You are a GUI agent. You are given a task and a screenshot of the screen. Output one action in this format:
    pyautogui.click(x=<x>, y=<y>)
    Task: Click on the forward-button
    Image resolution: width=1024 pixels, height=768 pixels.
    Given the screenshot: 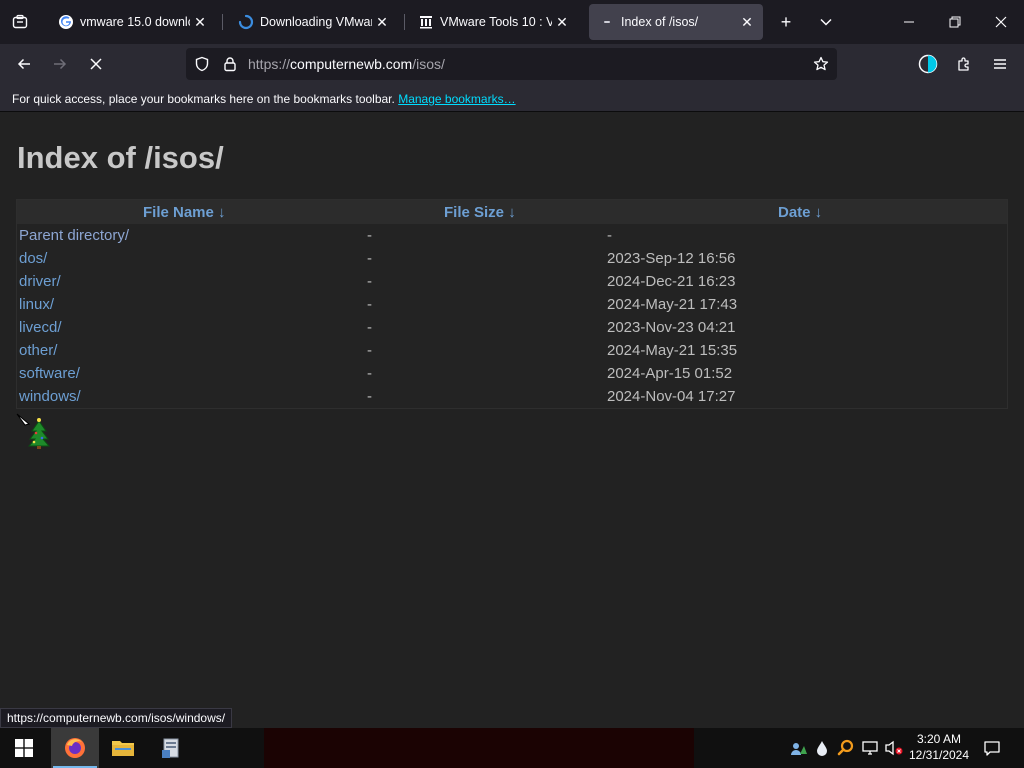 What is the action you would take?
    pyautogui.click(x=60, y=64)
    